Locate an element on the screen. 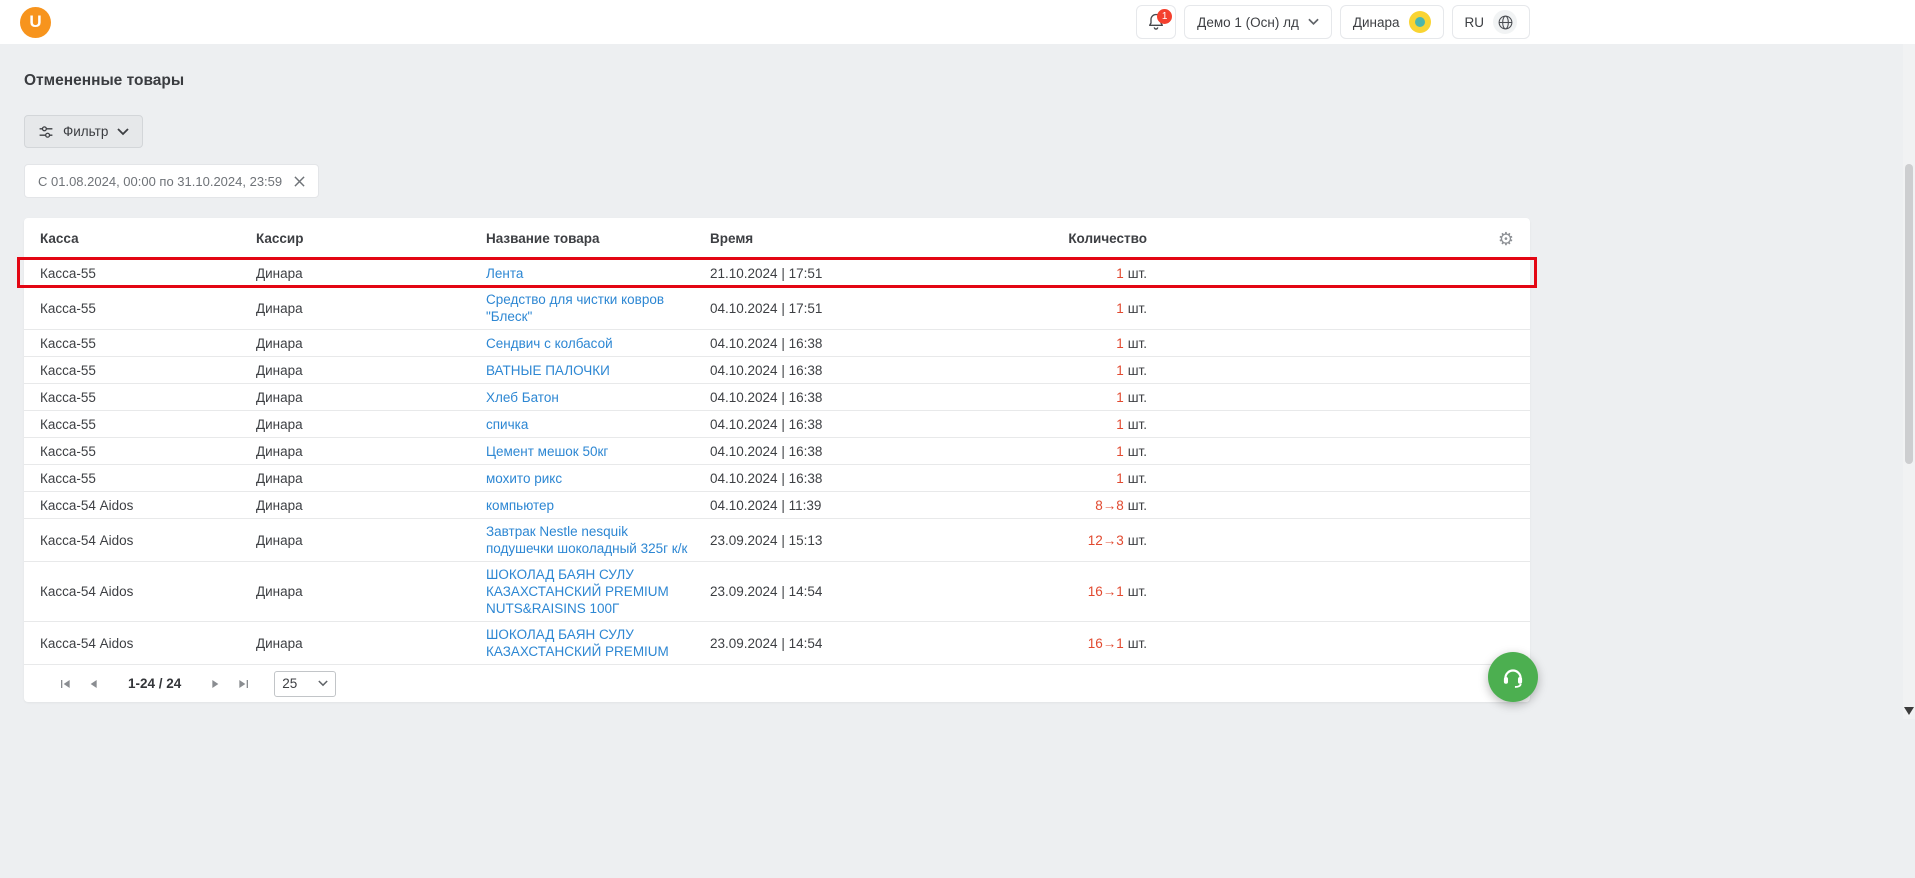 Image resolution: width=1915 pixels, height=878 pixels. avatar is located at coordinates (1419, 22).